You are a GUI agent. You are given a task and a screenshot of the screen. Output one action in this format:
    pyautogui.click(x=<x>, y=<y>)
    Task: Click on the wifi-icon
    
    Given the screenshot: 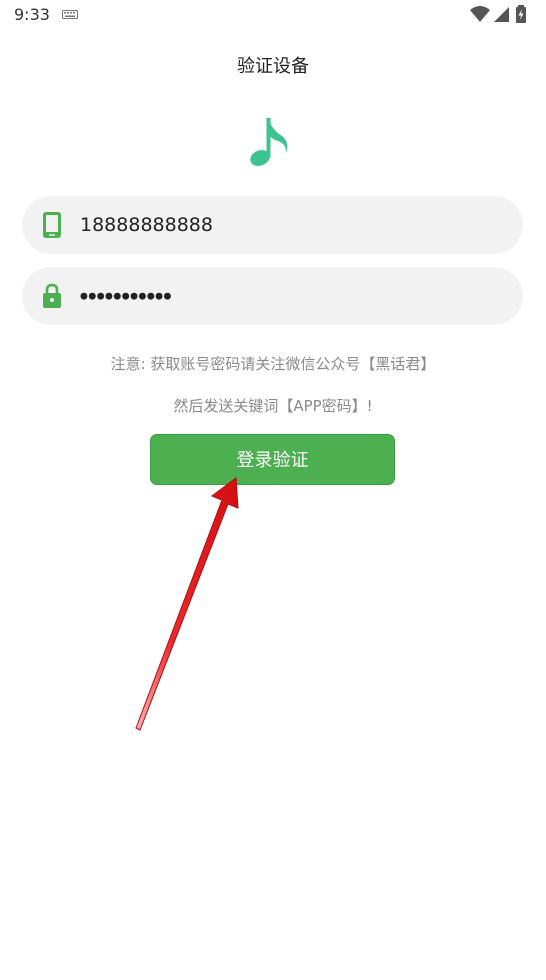 What is the action you would take?
    pyautogui.click(x=480, y=14)
    